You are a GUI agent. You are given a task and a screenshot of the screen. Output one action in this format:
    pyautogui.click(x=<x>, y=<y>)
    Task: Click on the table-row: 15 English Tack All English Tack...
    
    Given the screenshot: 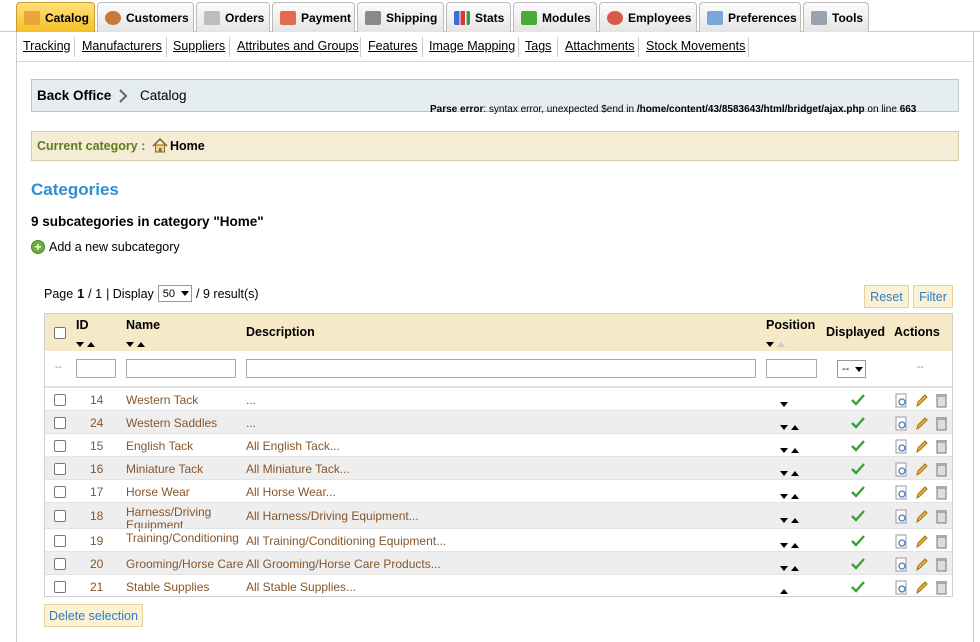 What is the action you would take?
    pyautogui.click(x=498, y=444)
    